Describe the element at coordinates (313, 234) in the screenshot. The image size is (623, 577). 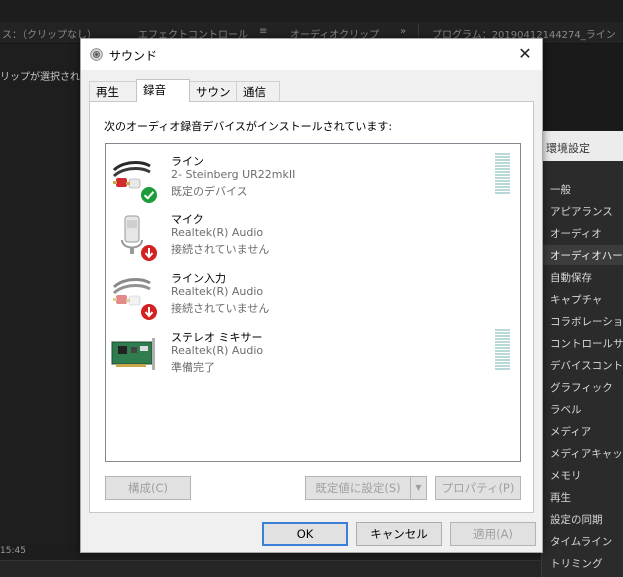
I see `device-item-mic: マイク Realtek(R) Audio 接続されていません` at that location.